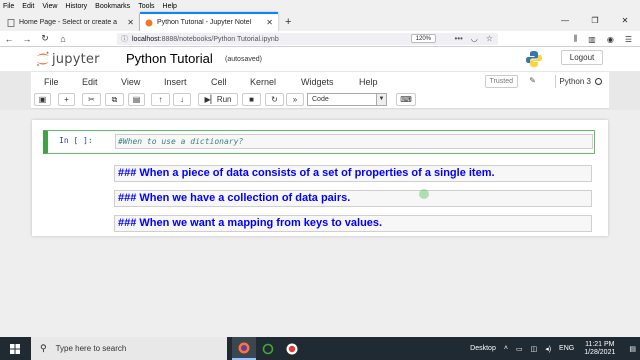 The image size is (640, 360). I want to click on restore-icon: ❐, so click(595, 21).